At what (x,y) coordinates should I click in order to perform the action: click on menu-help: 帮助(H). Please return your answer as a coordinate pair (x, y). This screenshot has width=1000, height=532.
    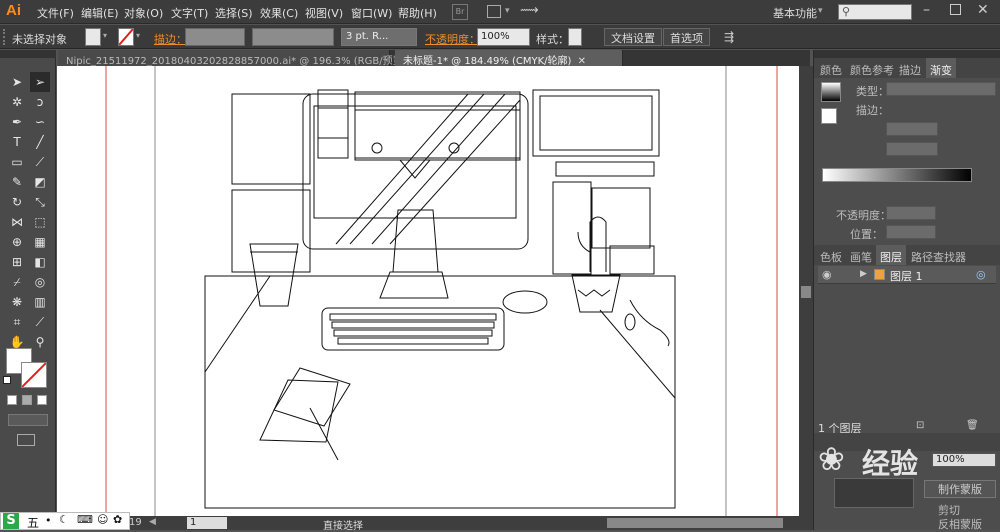
    Looking at the image, I should click on (417, 13).